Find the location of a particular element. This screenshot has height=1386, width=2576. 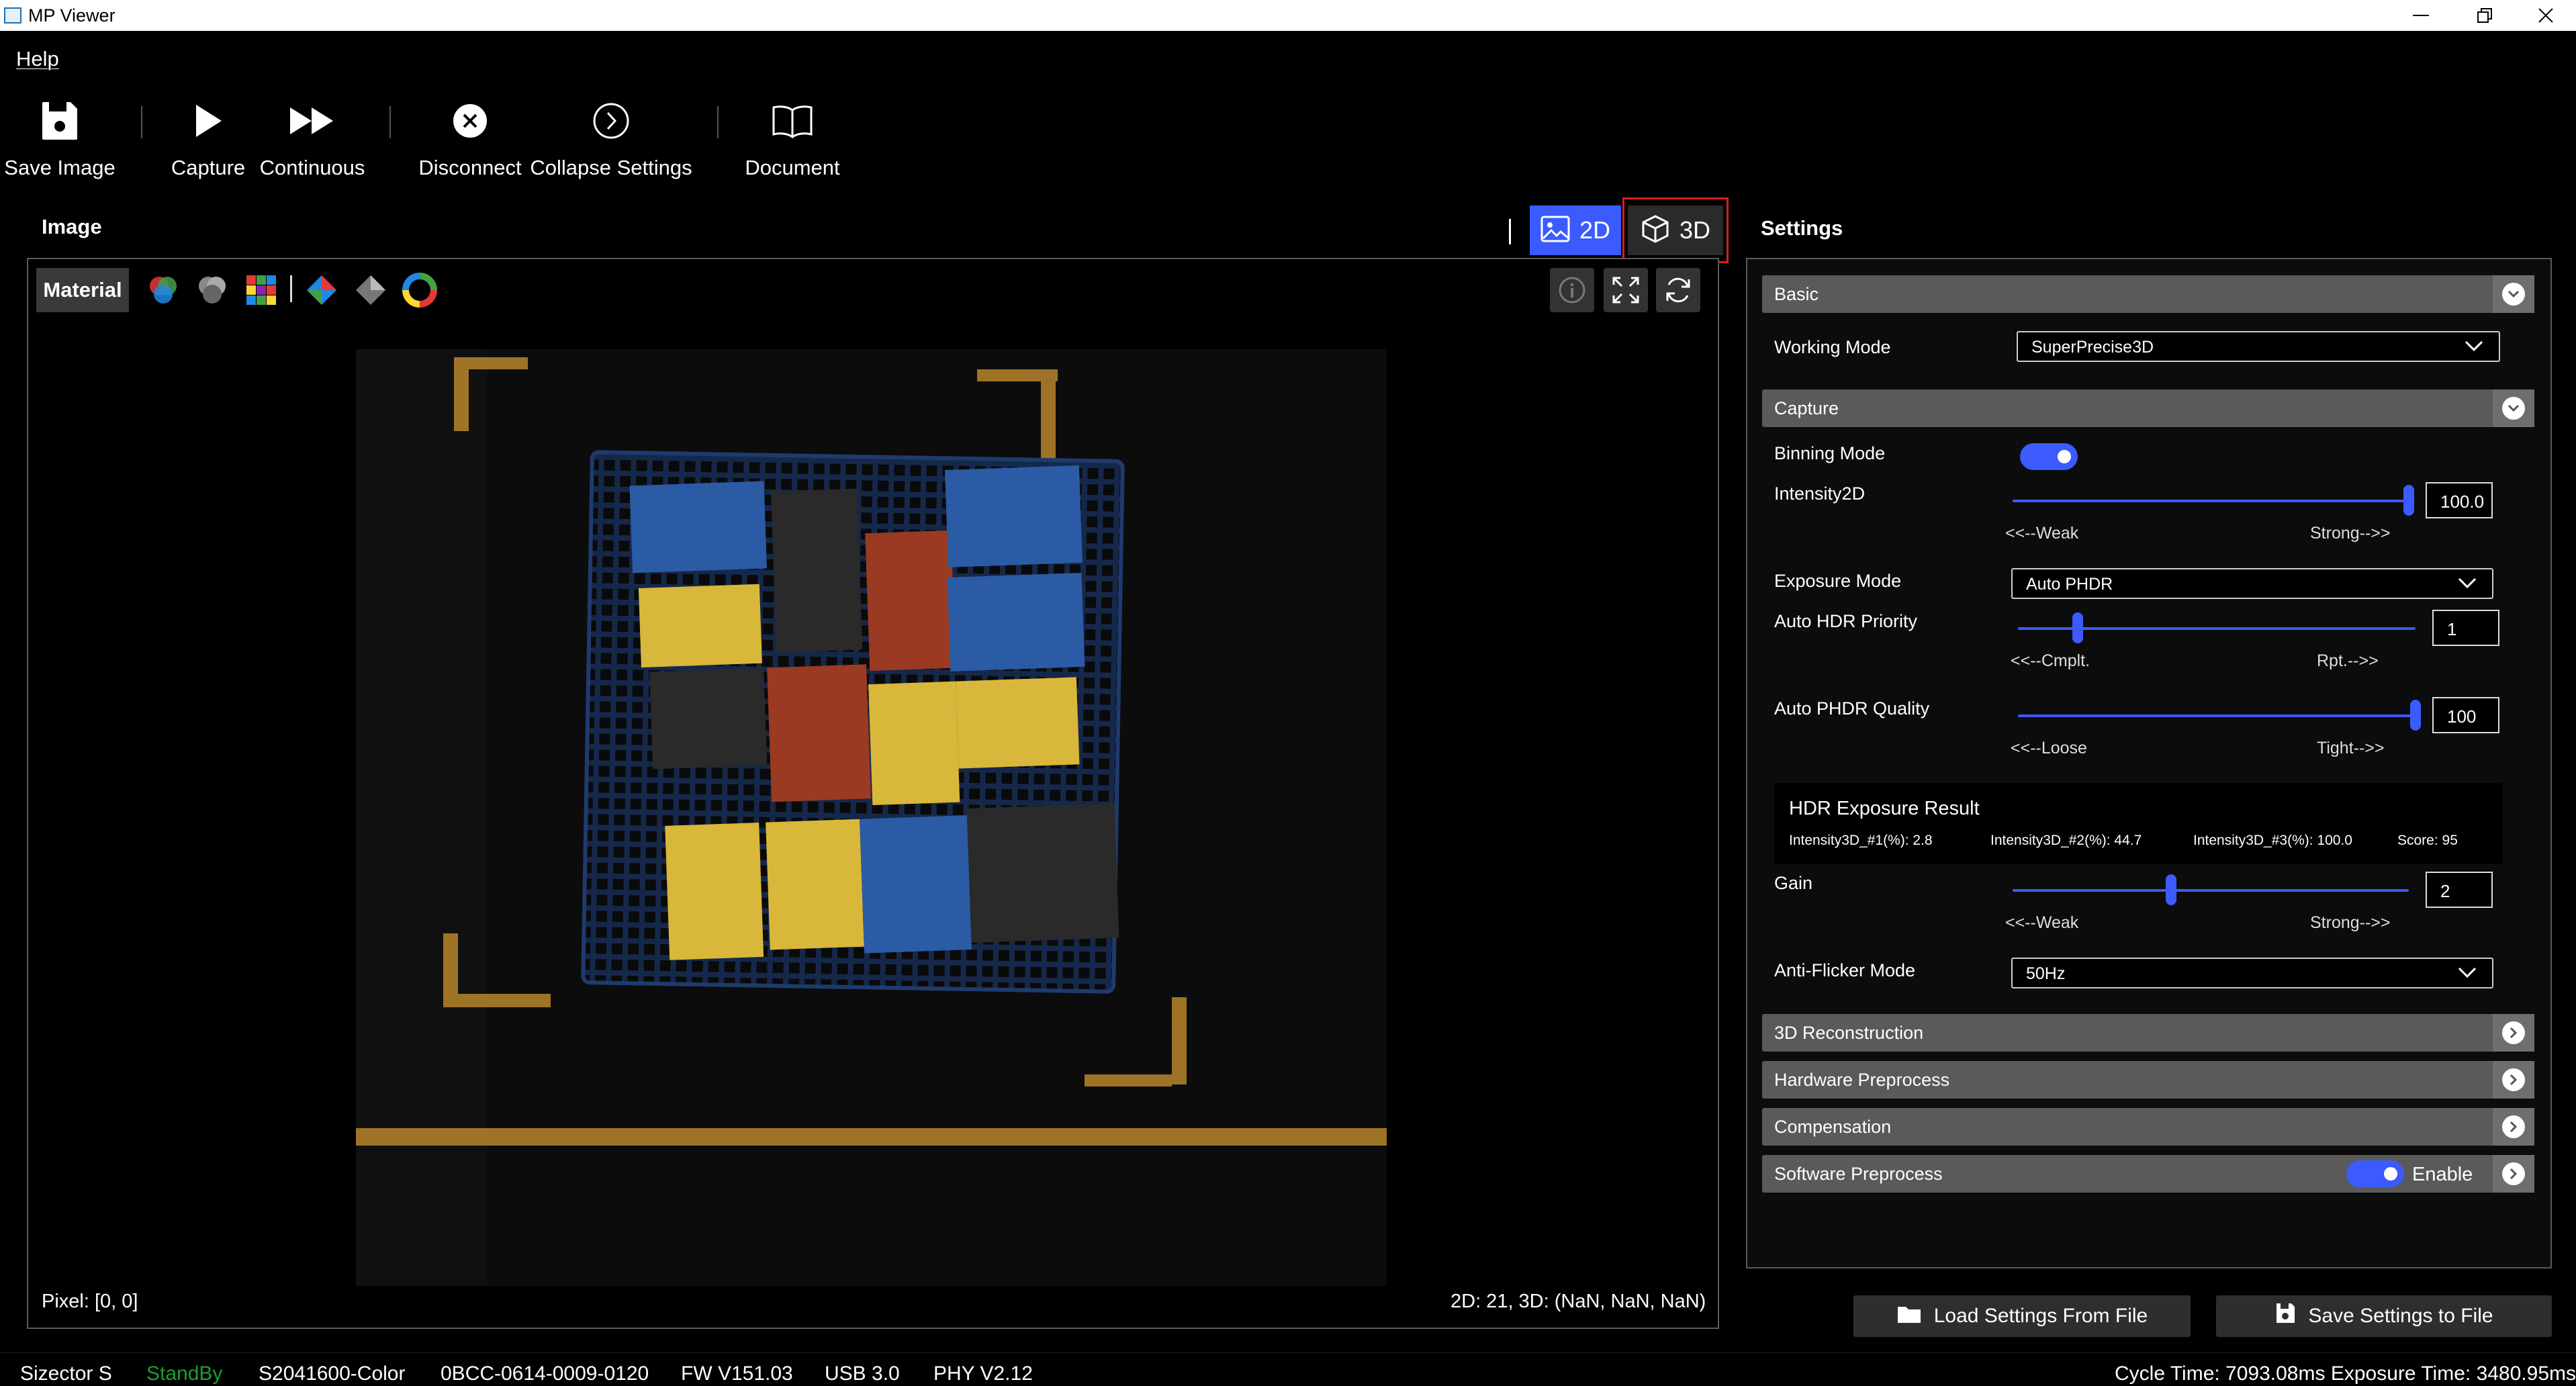

intensity2d-label: Intensity2D is located at coordinates (1820, 493).